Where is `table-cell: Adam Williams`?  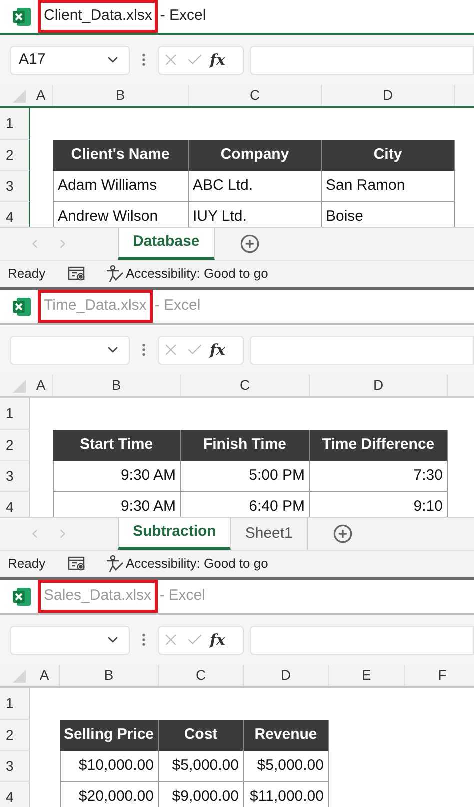
table-cell: Adam Williams is located at coordinates (121, 186).